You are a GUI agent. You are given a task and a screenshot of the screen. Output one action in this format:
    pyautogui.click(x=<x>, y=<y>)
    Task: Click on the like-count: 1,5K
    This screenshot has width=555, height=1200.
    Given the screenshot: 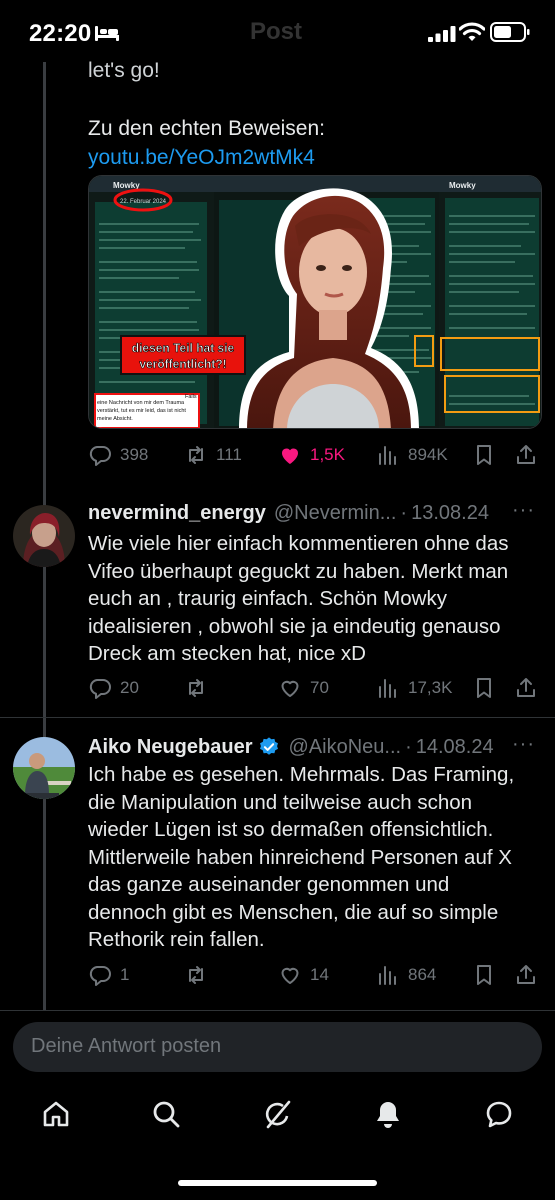 What is the action you would take?
    pyautogui.click(x=327, y=454)
    